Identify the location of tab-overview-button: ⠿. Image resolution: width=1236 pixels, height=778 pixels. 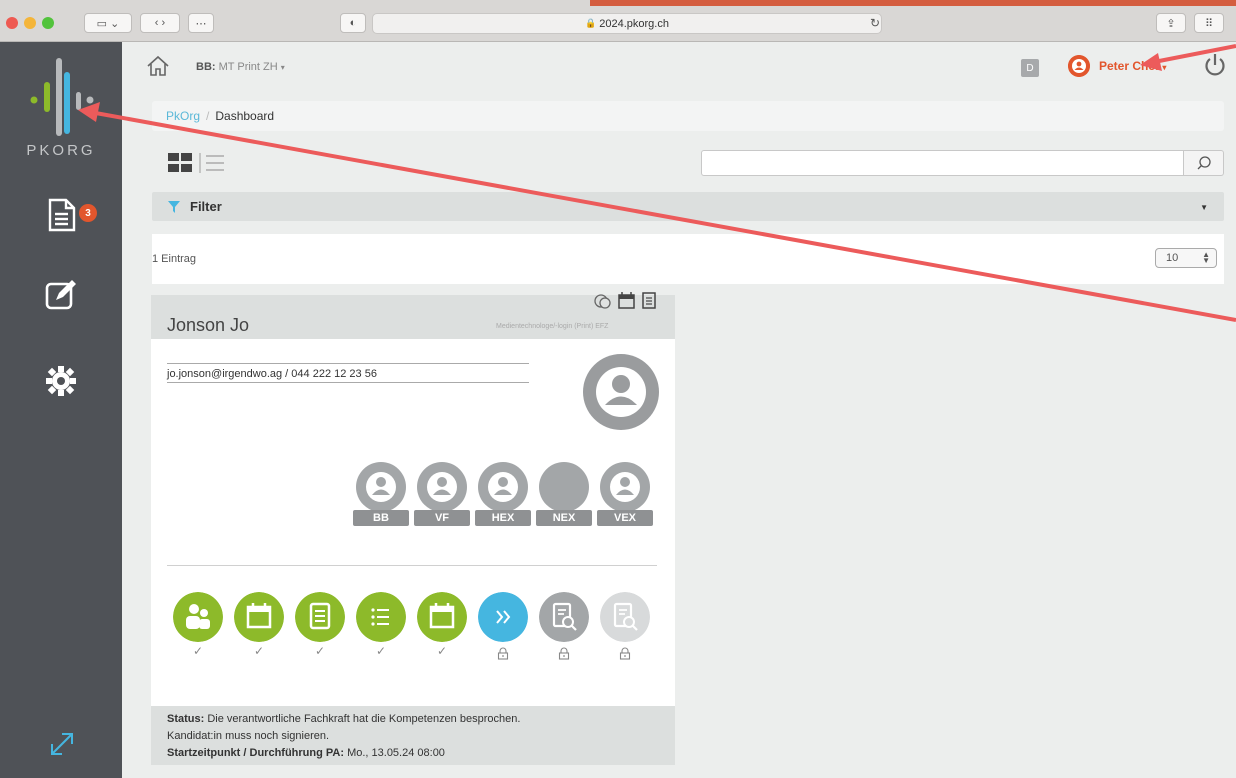
(1209, 23).